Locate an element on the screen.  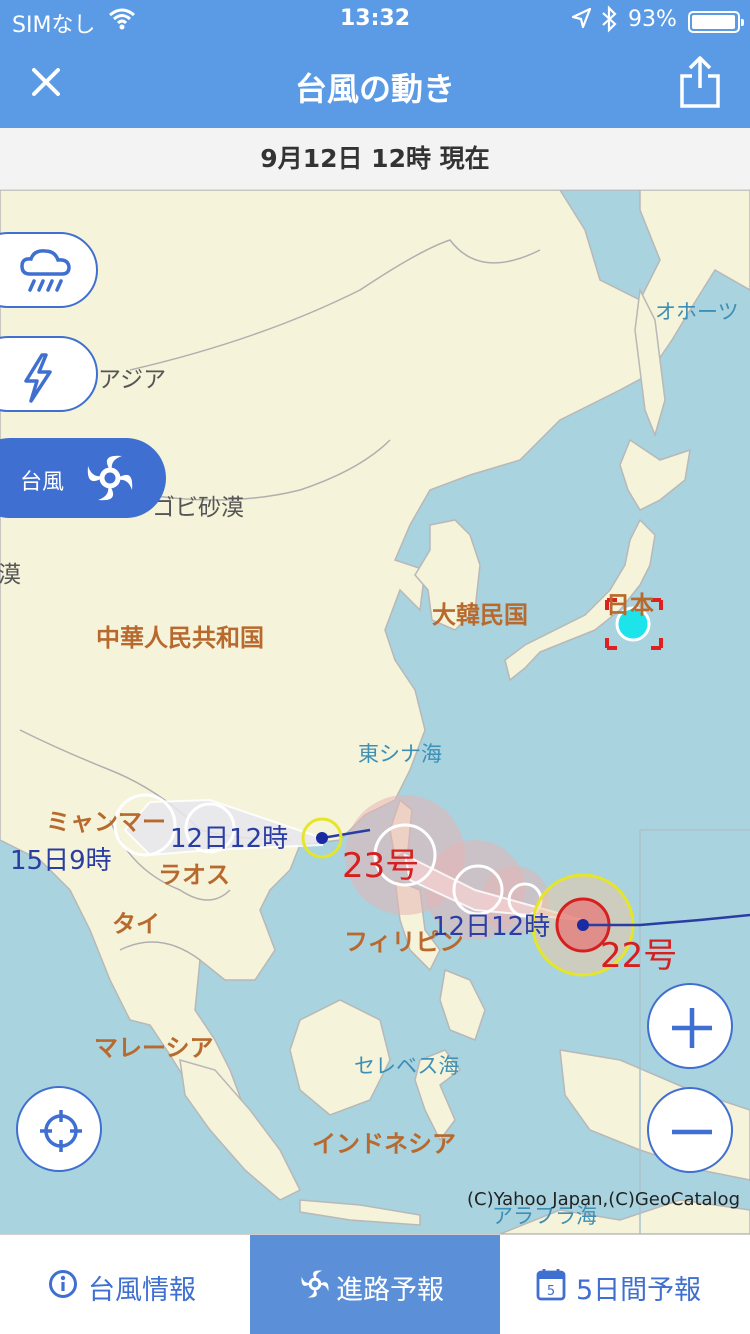
battery-percent: 93% is located at coordinates (652, 19).